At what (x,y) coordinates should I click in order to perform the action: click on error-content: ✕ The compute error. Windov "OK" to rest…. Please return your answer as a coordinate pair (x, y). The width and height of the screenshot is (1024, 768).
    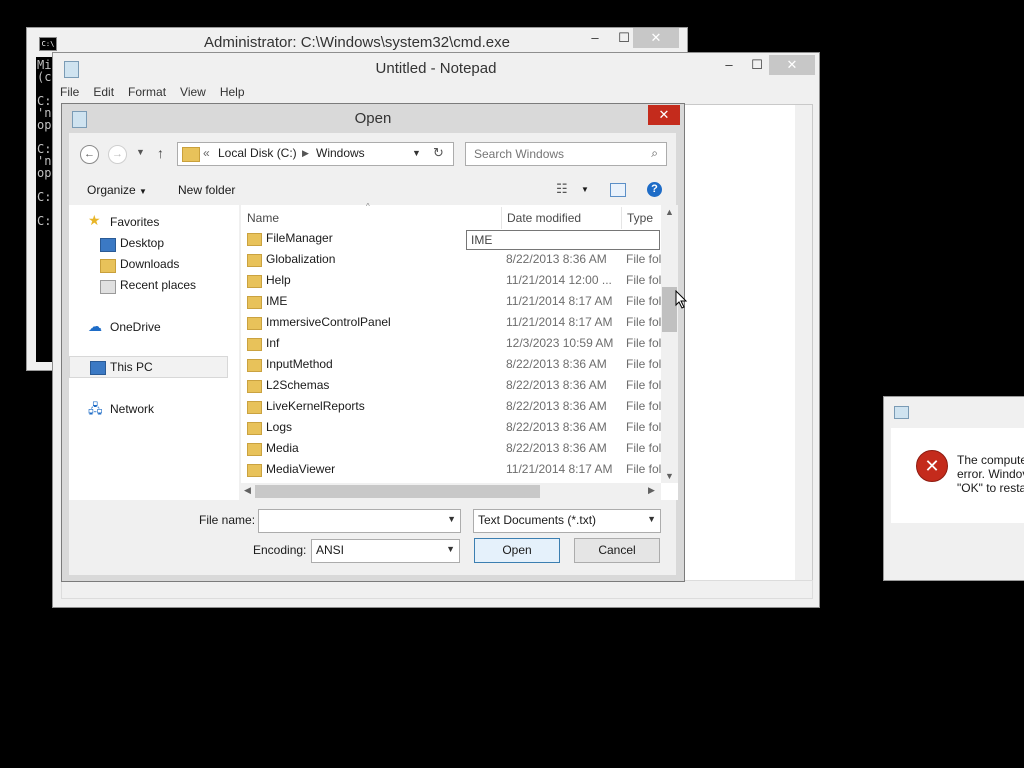
    Looking at the image, I should click on (957, 475).